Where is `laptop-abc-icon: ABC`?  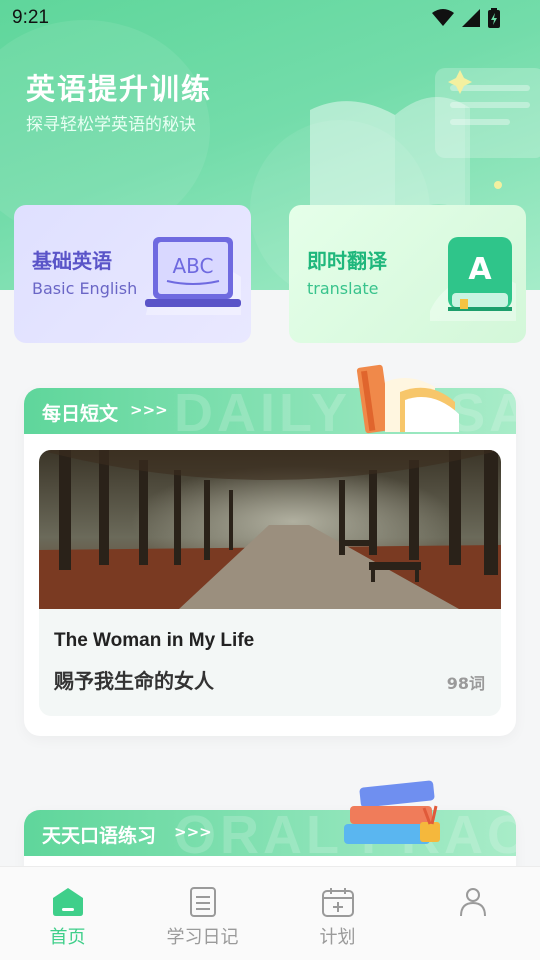
laptop-abc-icon: ABC is located at coordinates (193, 276).